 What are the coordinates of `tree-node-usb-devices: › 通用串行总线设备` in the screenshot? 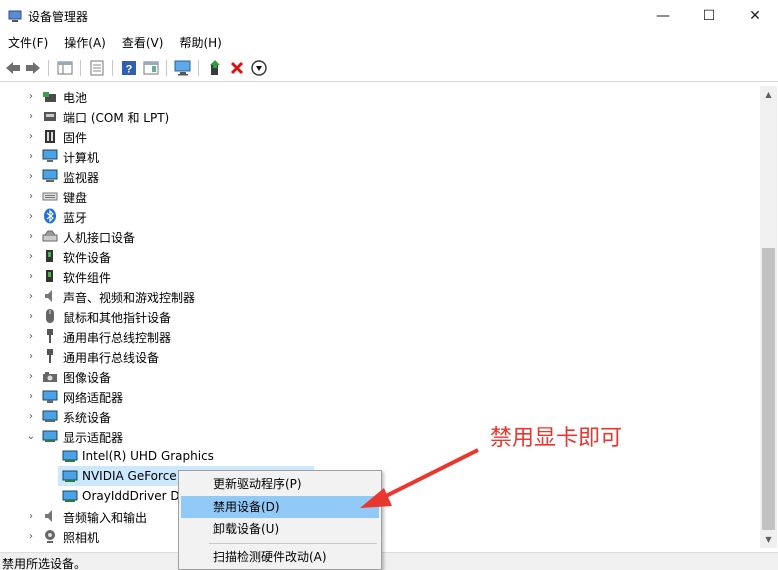 It's located at (380, 356).